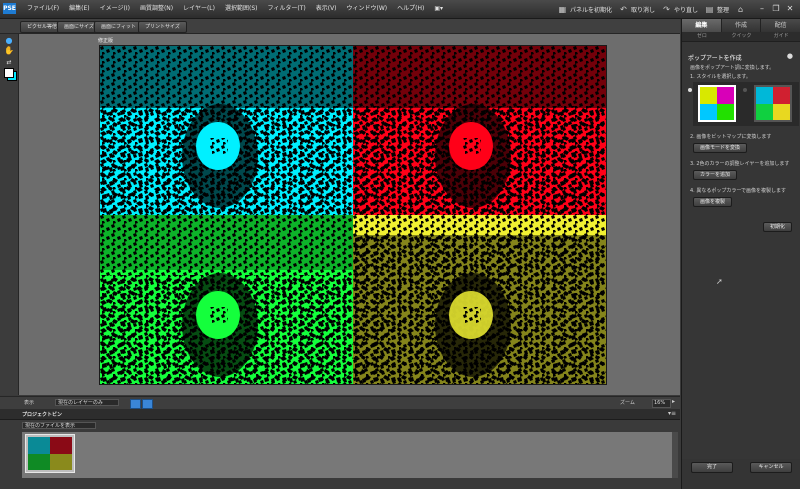 This screenshot has width=800, height=489. I want to click on menu-filter: フィルター(T), so click(287, 9).